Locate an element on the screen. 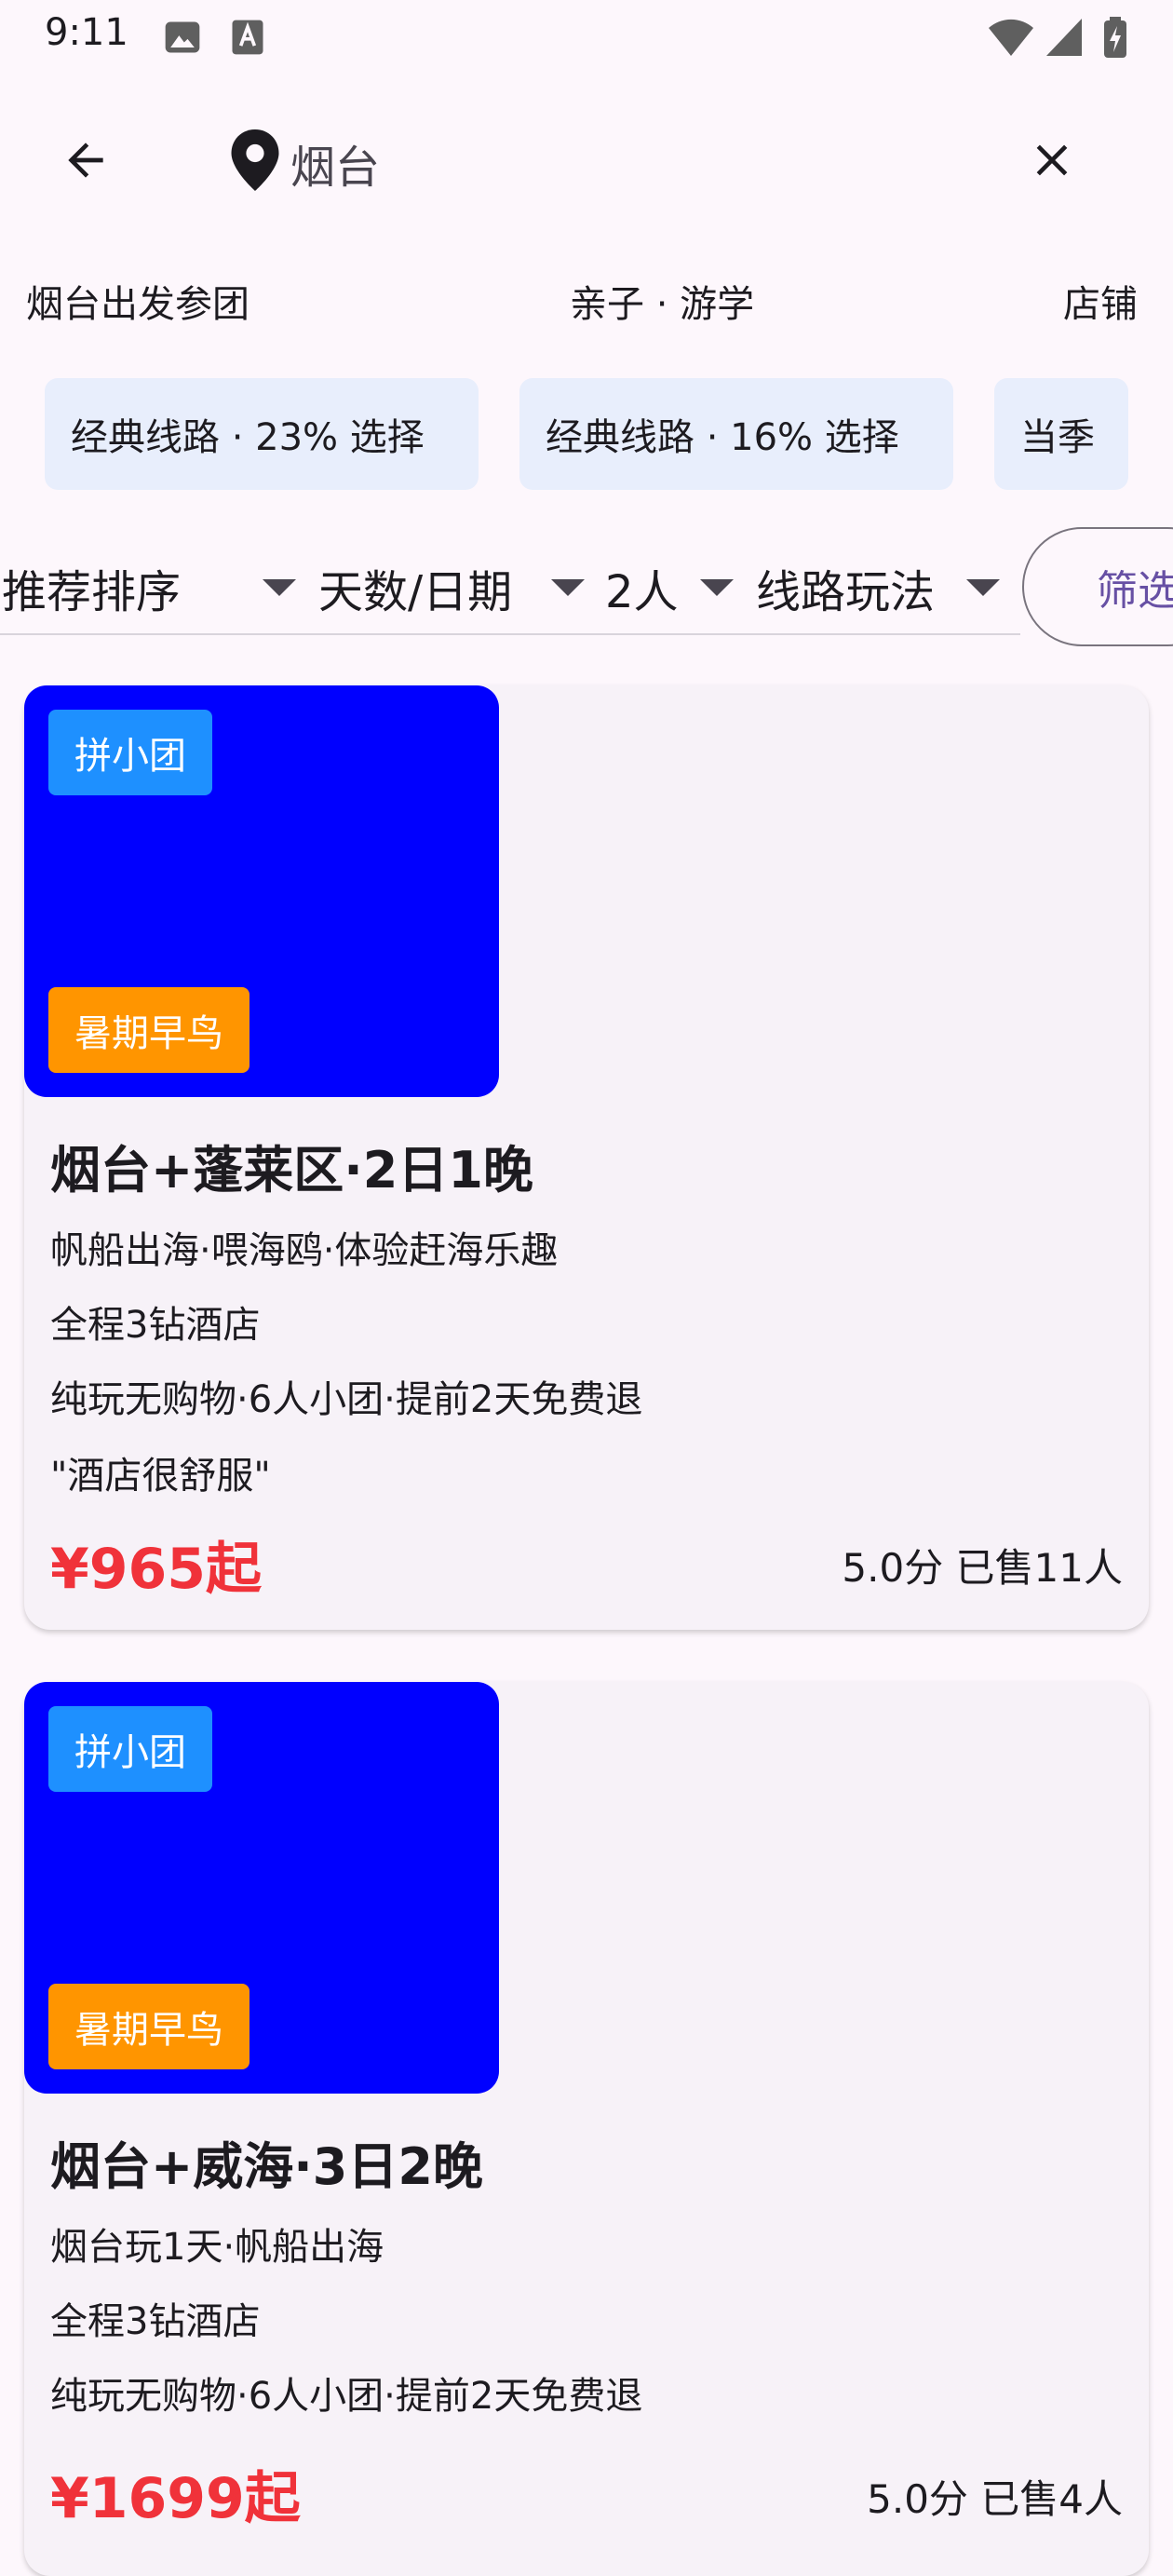  sort-dropdown: 推荐排序 is located at coordinates (91, 587).